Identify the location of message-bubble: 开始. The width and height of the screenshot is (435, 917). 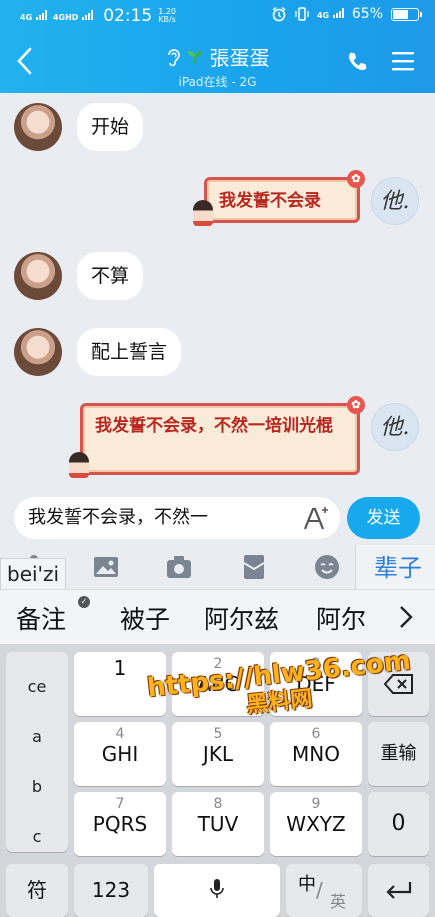
(110, 127).